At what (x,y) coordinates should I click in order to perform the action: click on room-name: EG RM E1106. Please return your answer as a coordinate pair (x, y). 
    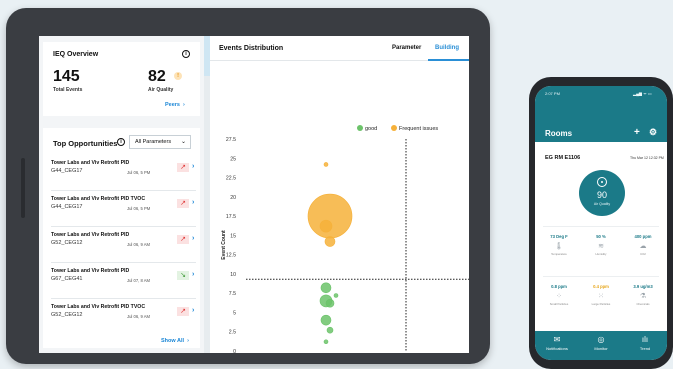
    Looking at the image, I should click on (563, 158).